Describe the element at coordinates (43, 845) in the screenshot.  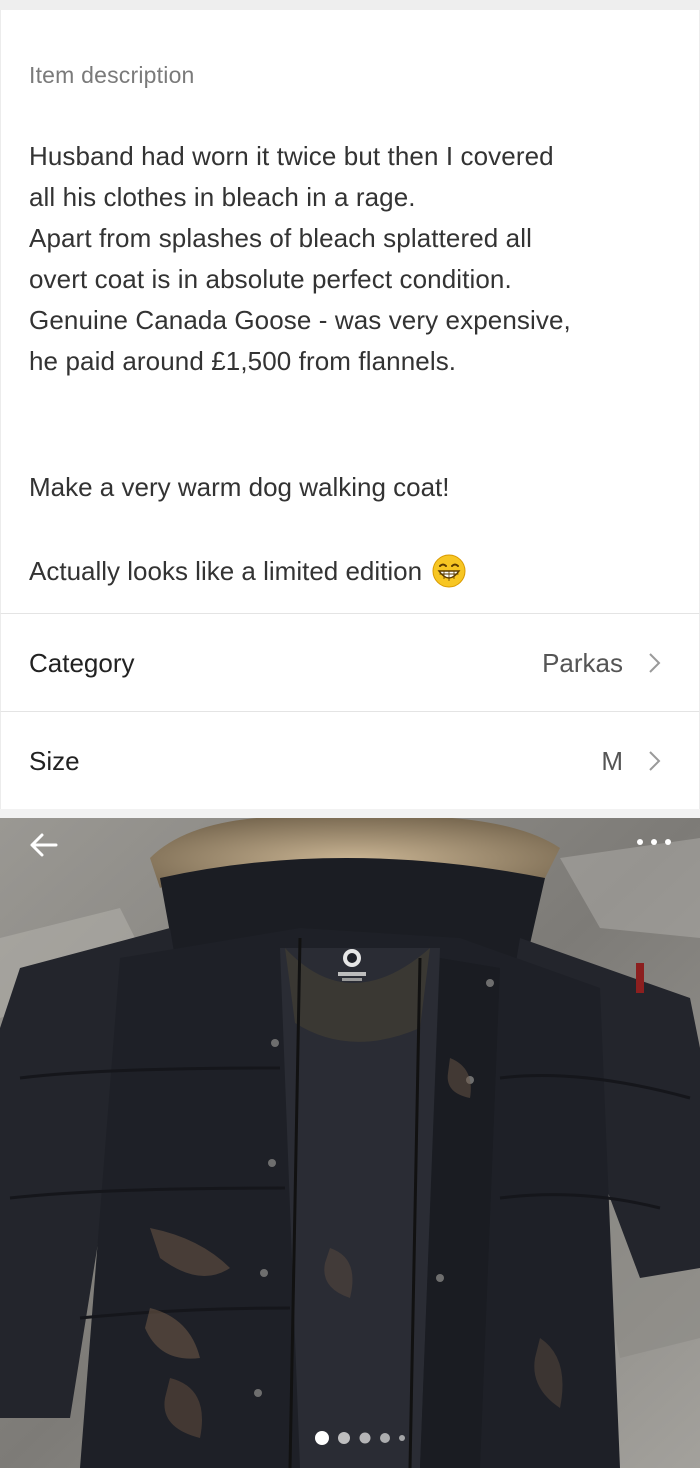
I see `arrow-left-icon` at that location.